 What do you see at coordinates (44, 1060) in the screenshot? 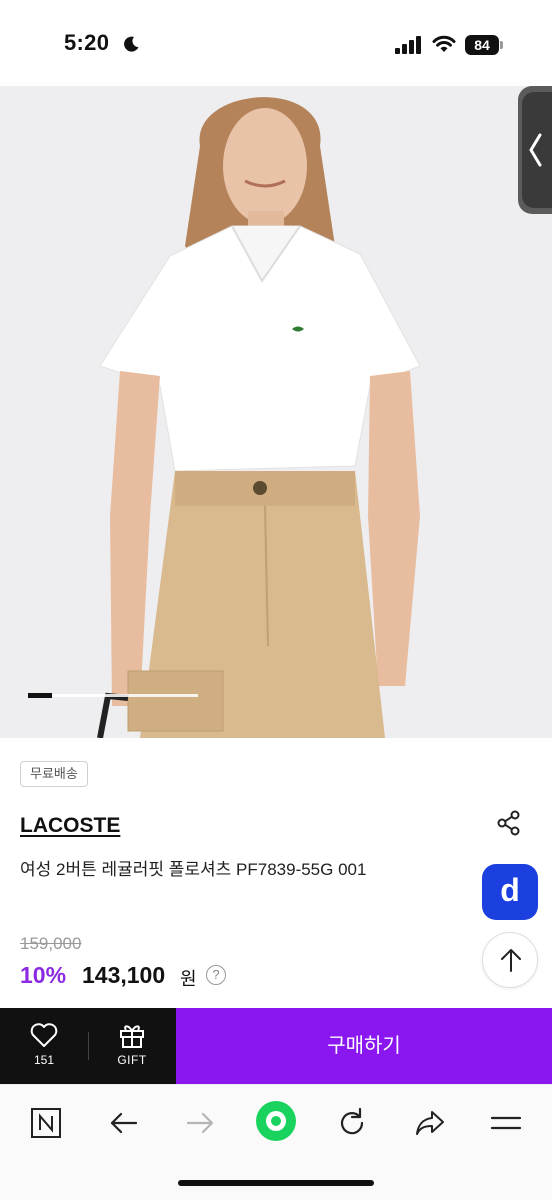
I see `like-count: 151` at bounding box center [44, 1060].